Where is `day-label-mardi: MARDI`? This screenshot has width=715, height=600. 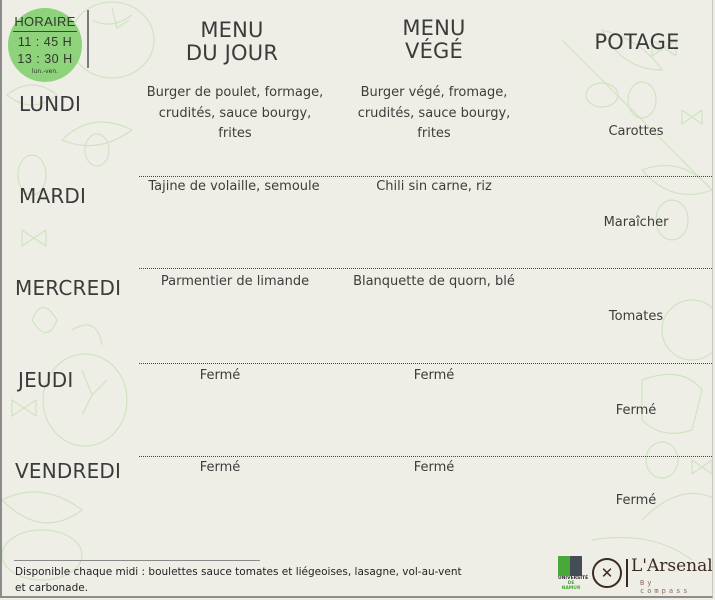 day-label-mardi: MARDI is located at coordinates (53, 196).